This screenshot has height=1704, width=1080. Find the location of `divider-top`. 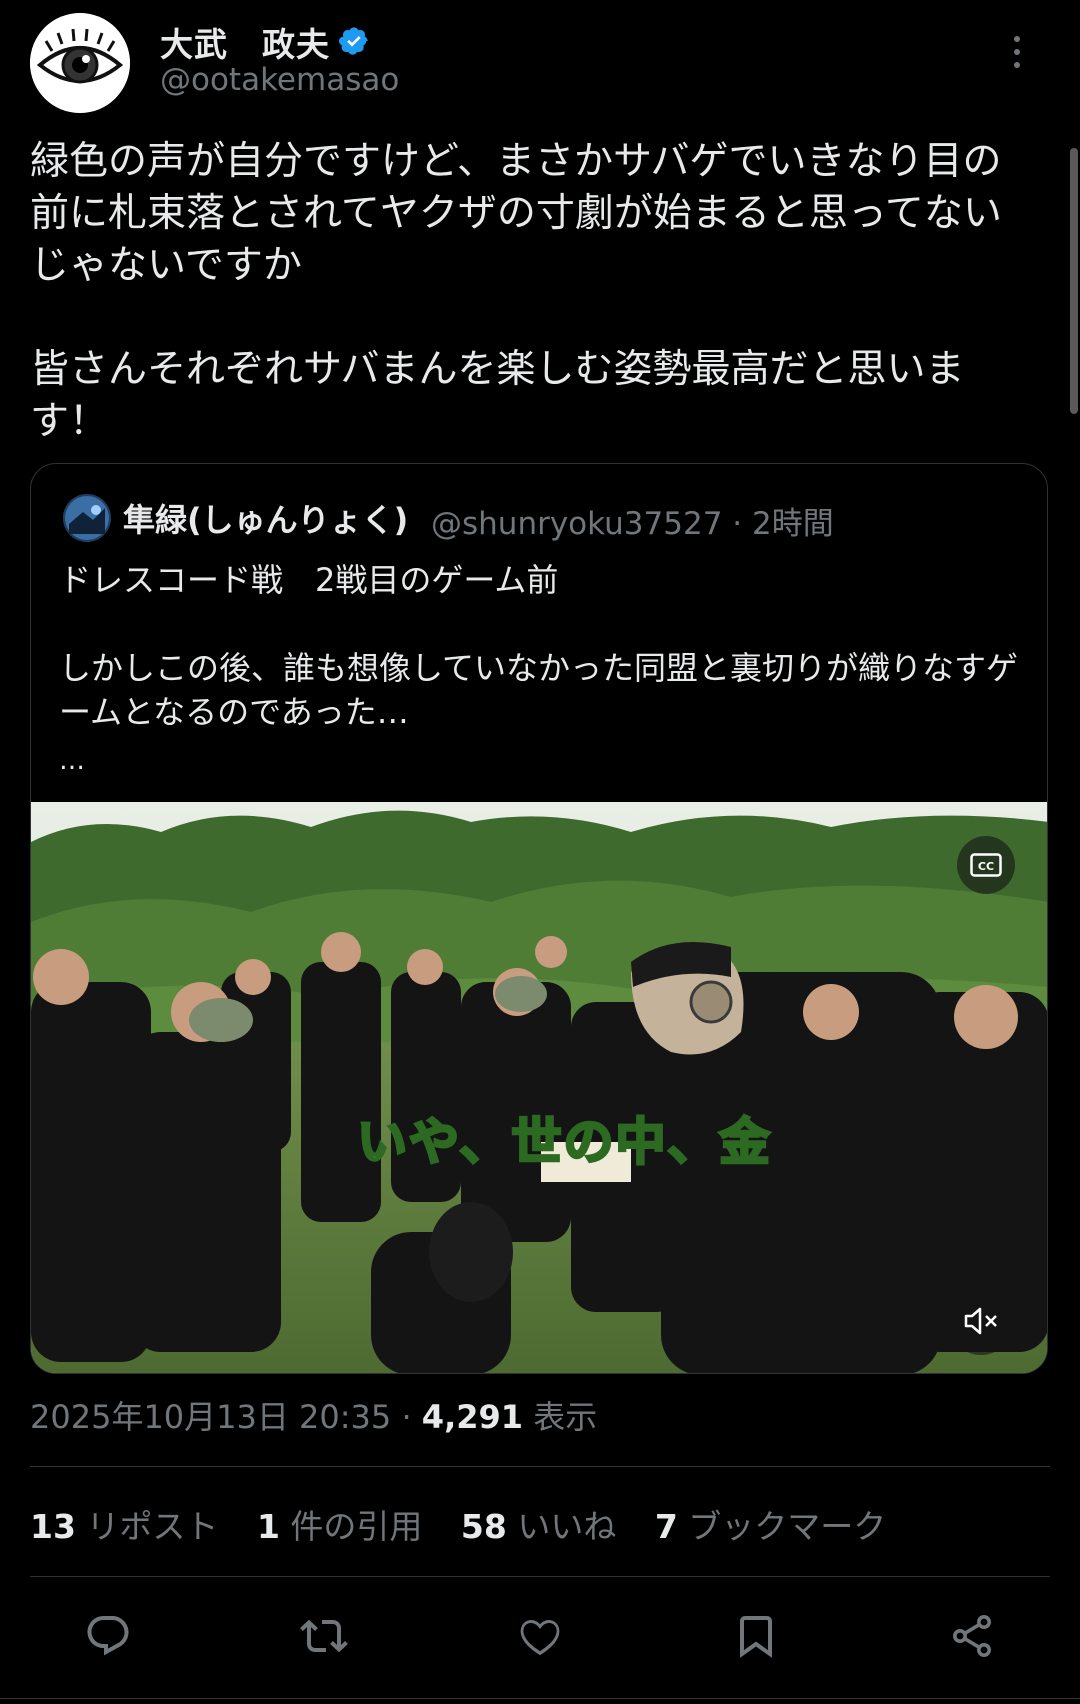

divider-top is located at coordinates (540, 1466).